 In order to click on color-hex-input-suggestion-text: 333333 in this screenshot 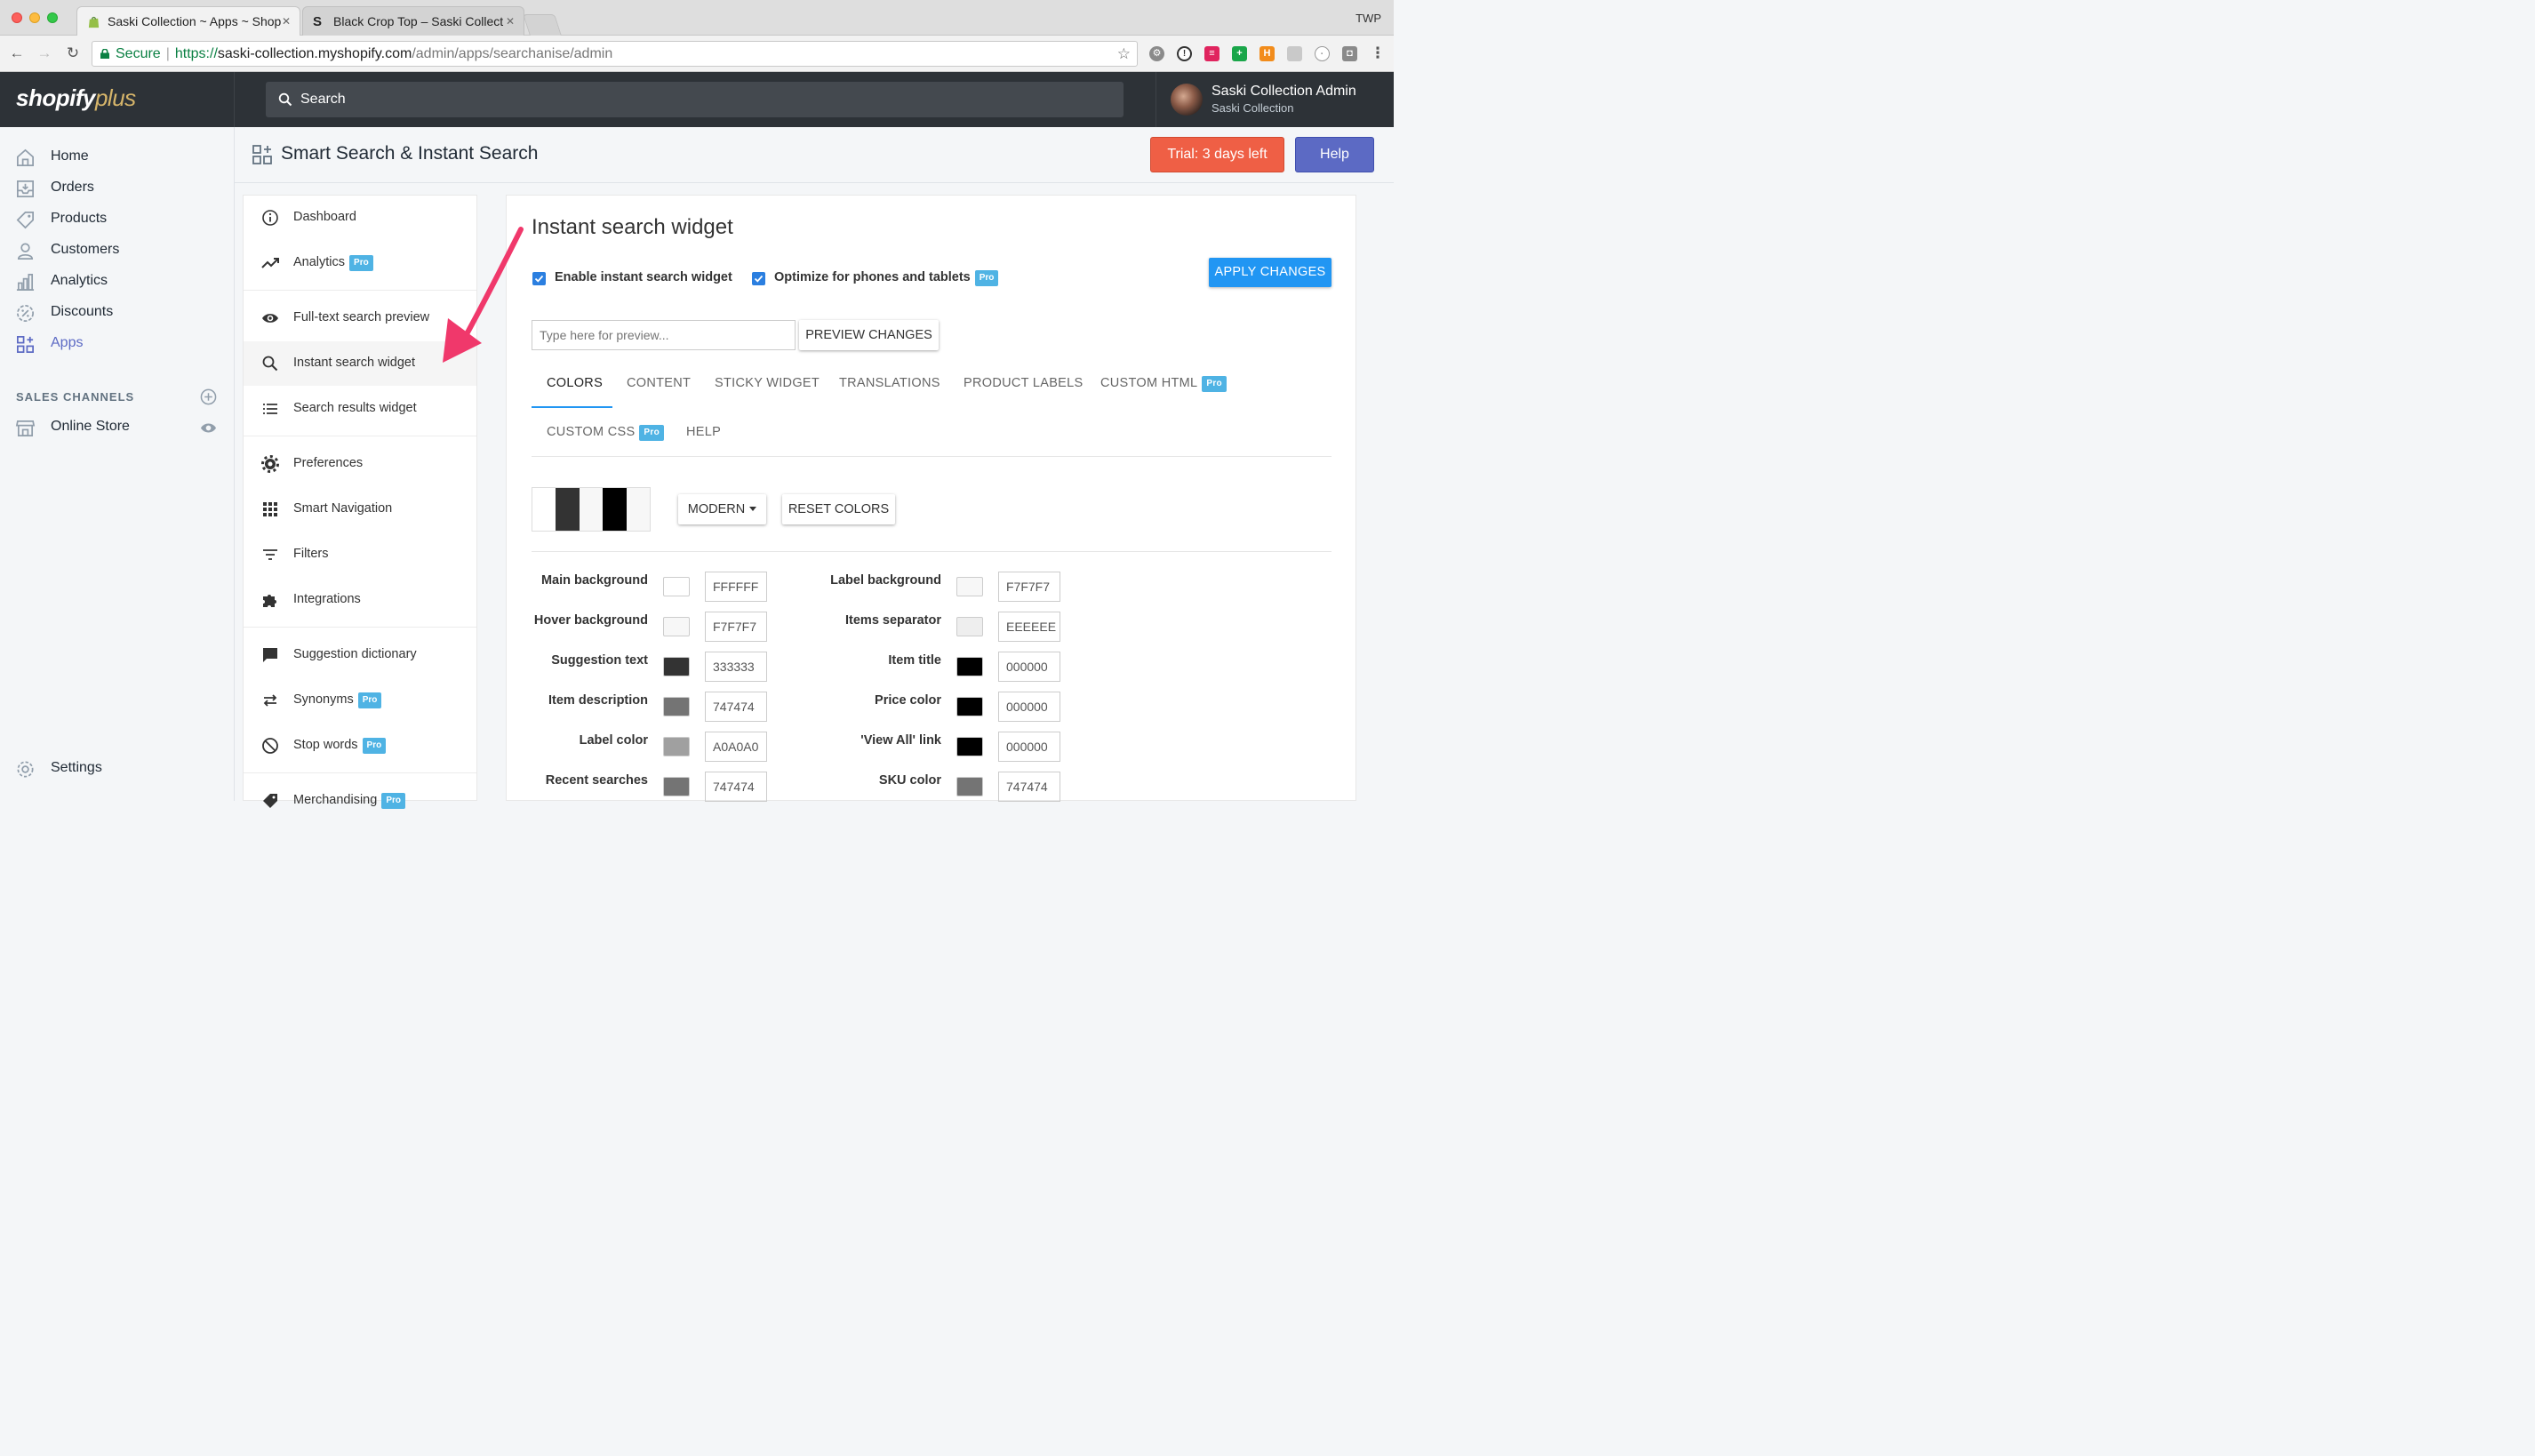, I will do `click(736, 667)`.